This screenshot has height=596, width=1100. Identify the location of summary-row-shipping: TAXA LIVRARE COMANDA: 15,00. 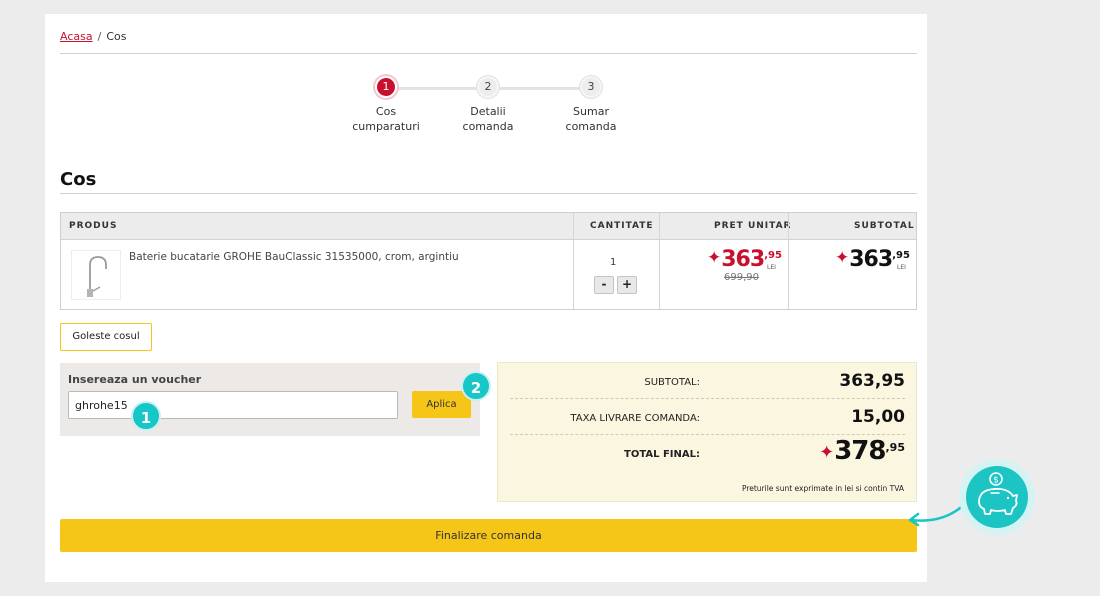
(707, 417).